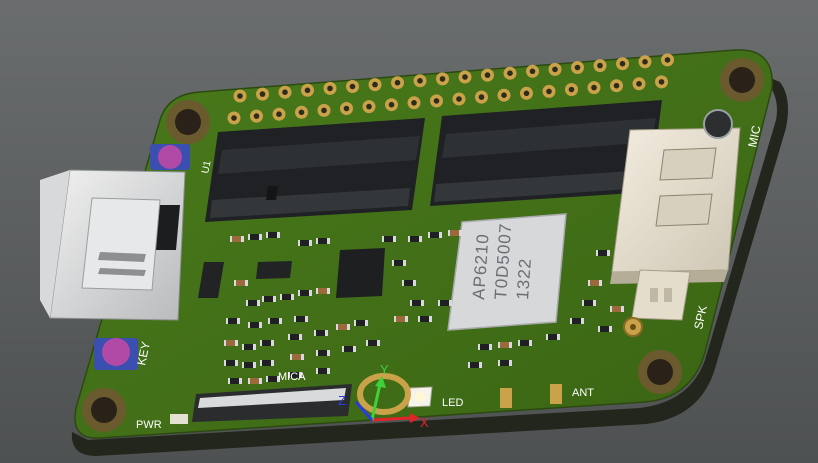  I want to click on silk-ant: ANT, so click(583, 393).